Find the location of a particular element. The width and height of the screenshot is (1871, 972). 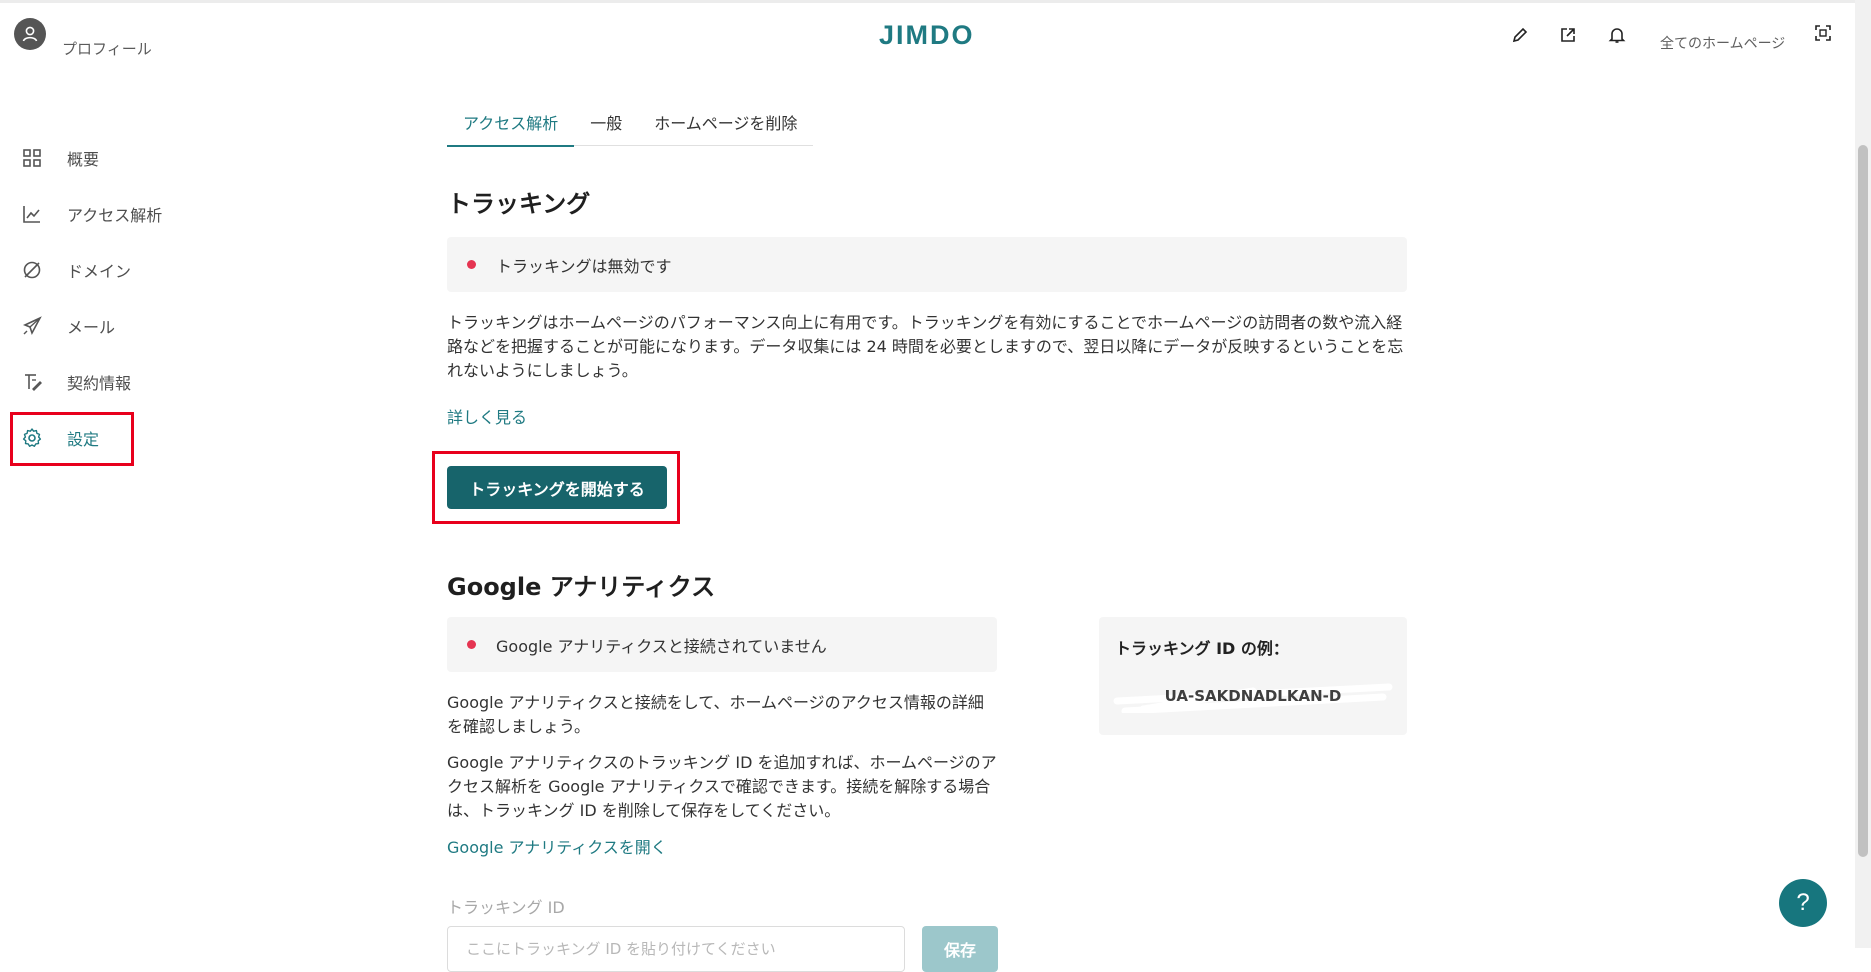

tab-delete-site: ホームページを削除 is located at coordinates (725, 123).